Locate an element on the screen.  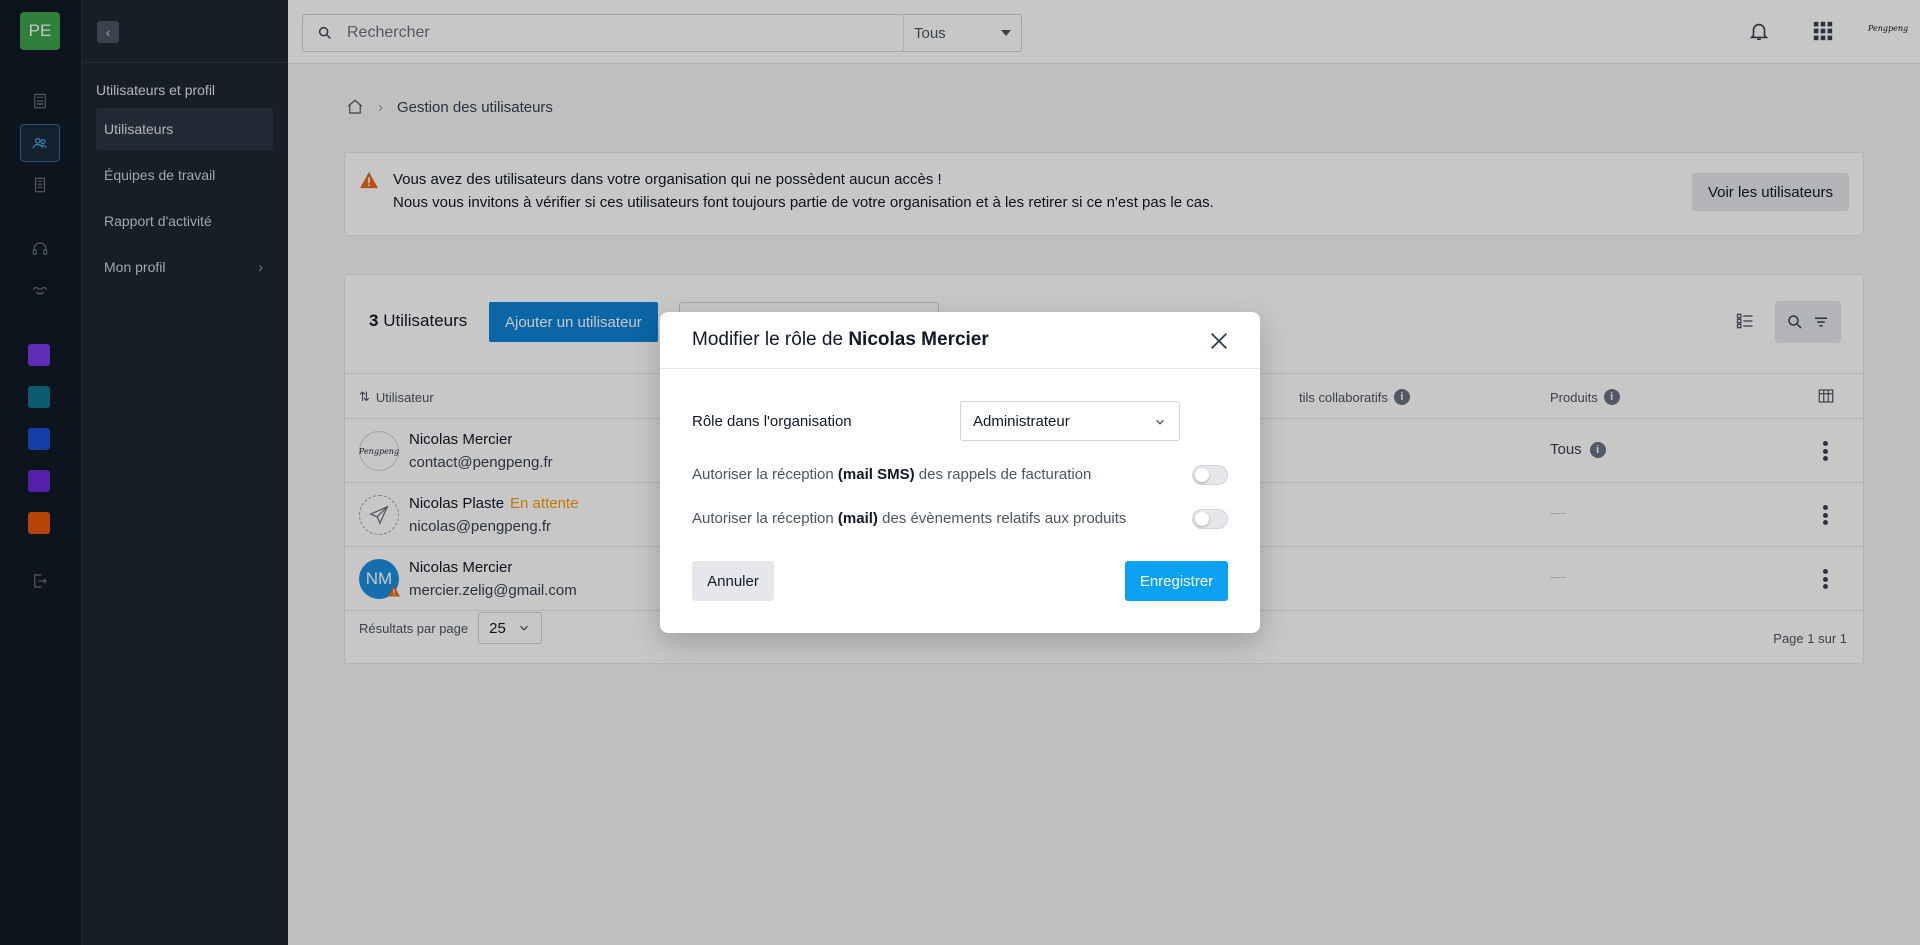
option-text: des évènements relatifs aux produits is located at coordinates (1004, 518).